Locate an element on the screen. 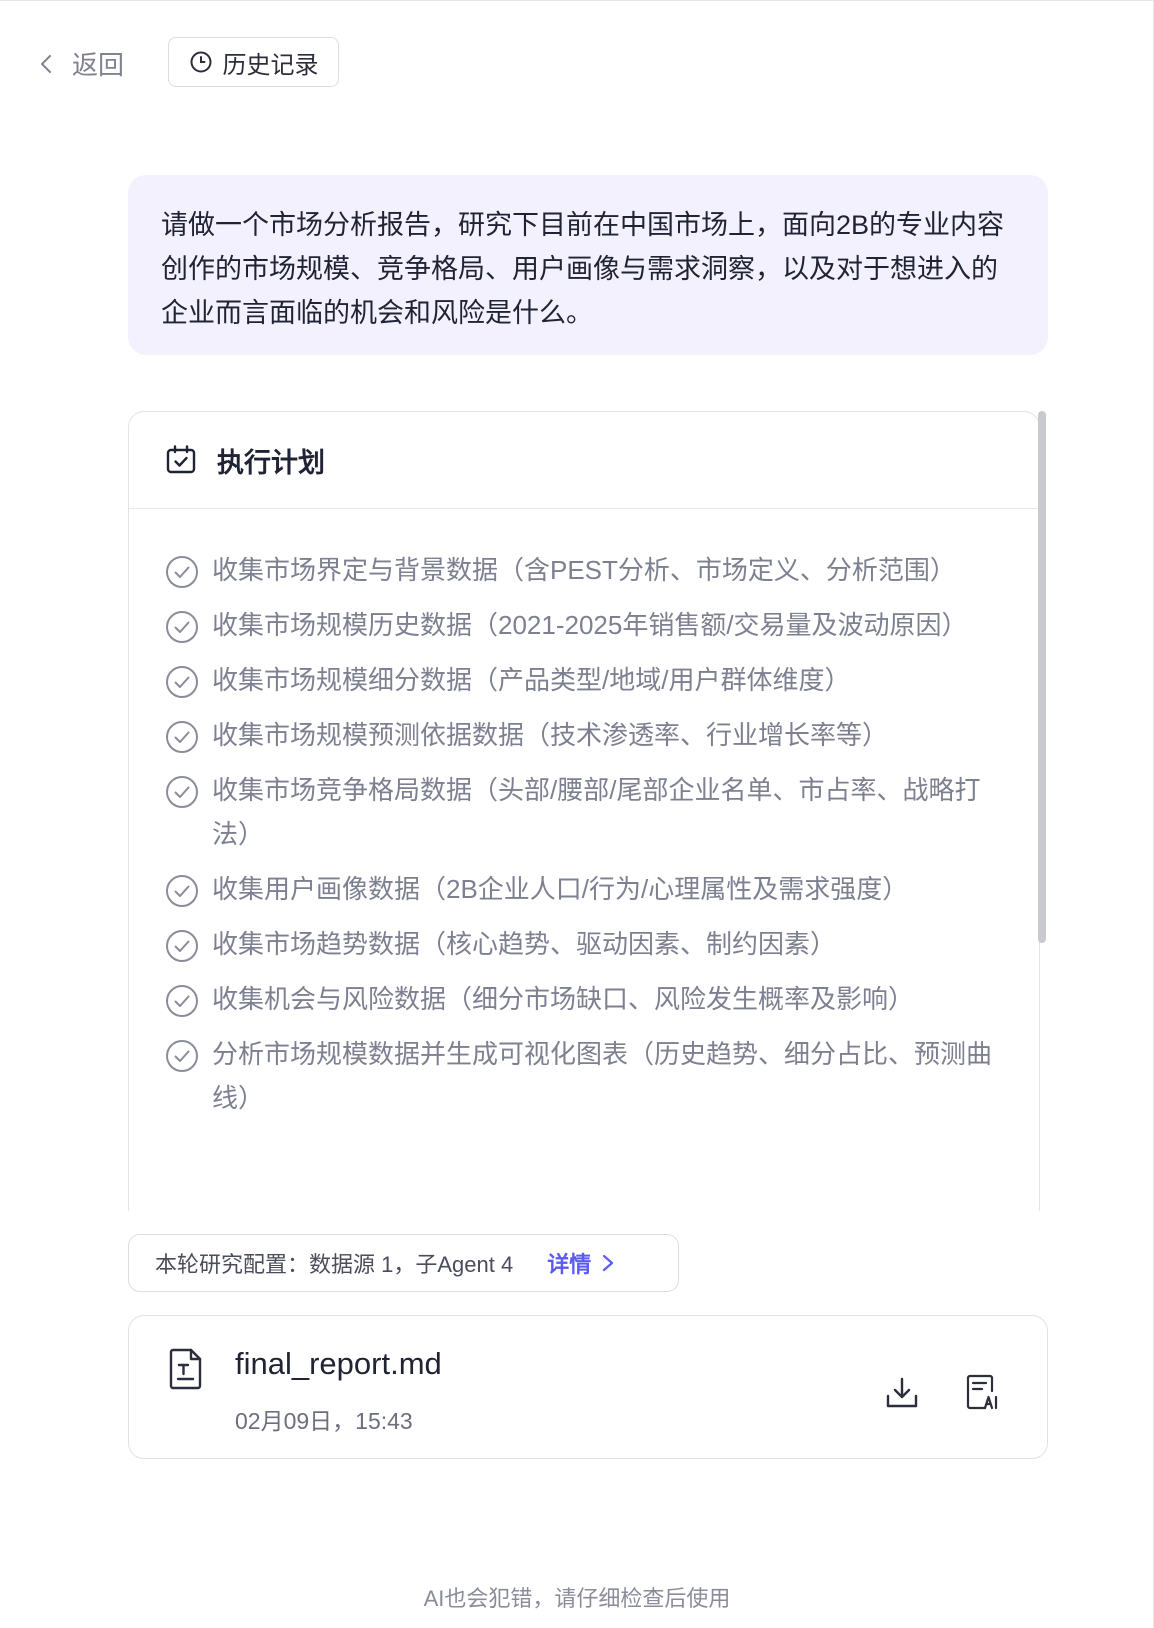 Image resolution: width=1154 pixels, height=1628 pixels. chevron-right-icon is located at coordinates (608, 1263).